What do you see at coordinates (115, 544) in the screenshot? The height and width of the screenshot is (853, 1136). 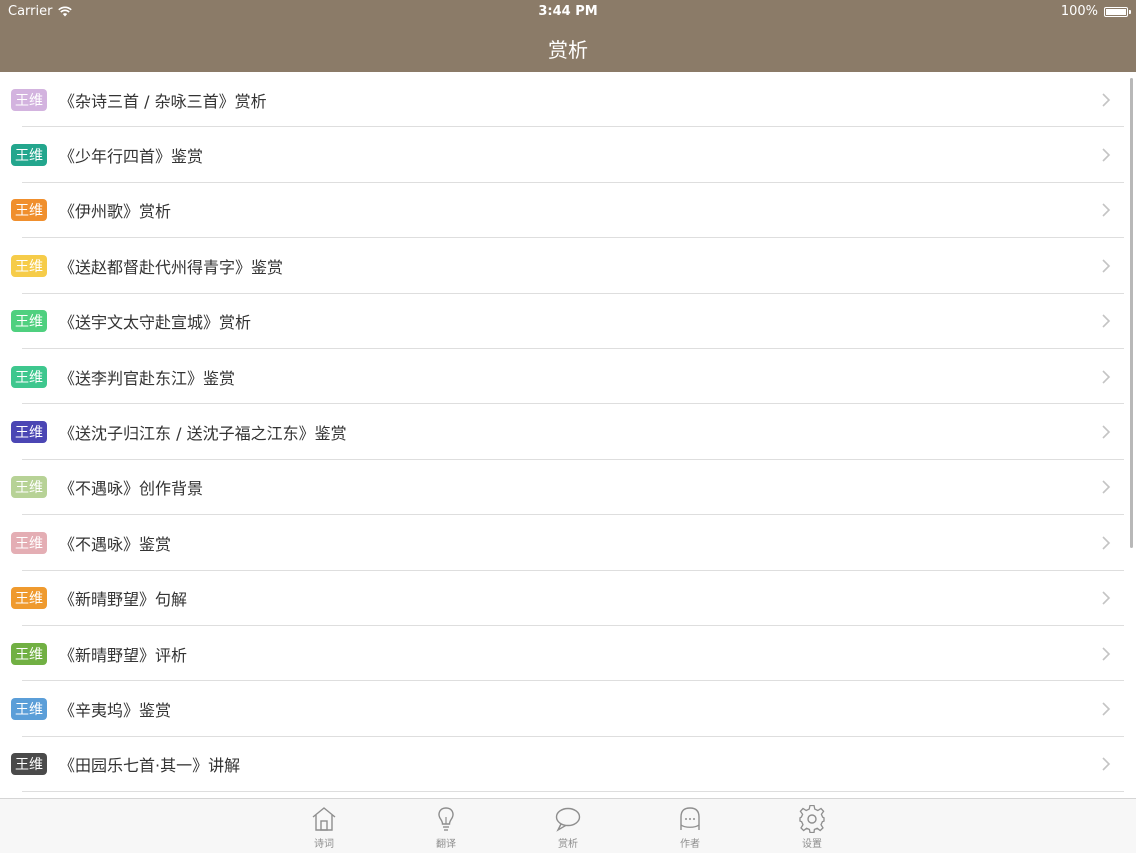 I see `list-item-title: 《不遇咏》鉴赏` at bounding box center [115, 544].